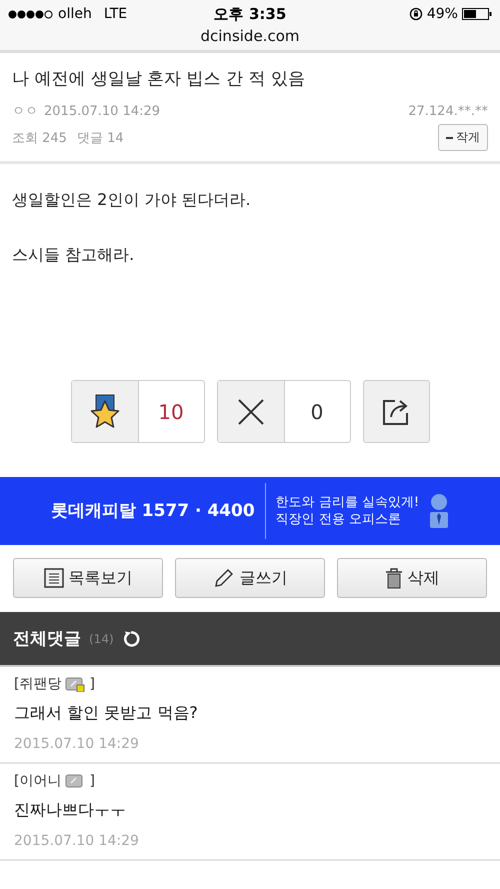 The height and width of the screenshot is (889, 500). I want to click on post-paragraph: 스시들 참고해라., so click(74, 255).